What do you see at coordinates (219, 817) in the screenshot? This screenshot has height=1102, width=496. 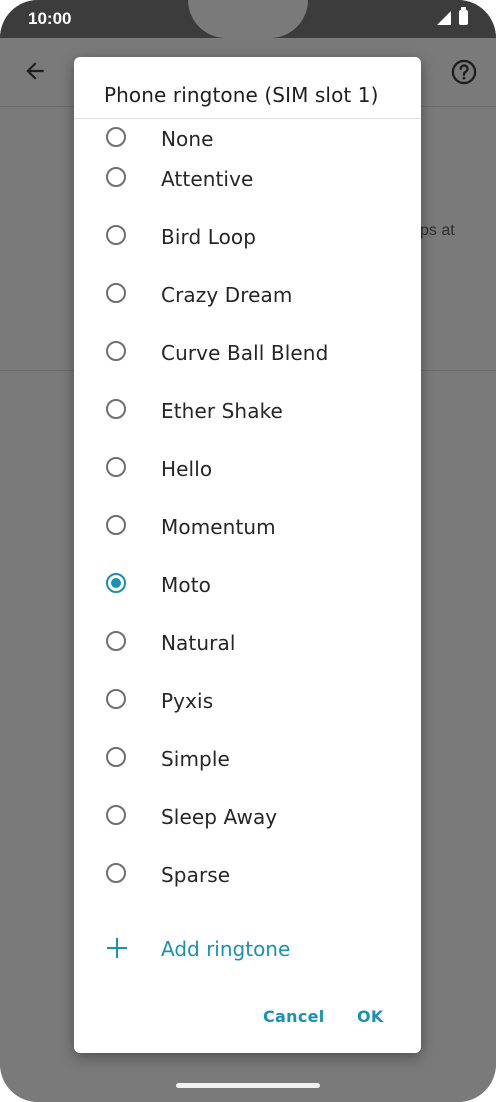 I see `option-label: Sleep Away` at bounding box center [219, 817].